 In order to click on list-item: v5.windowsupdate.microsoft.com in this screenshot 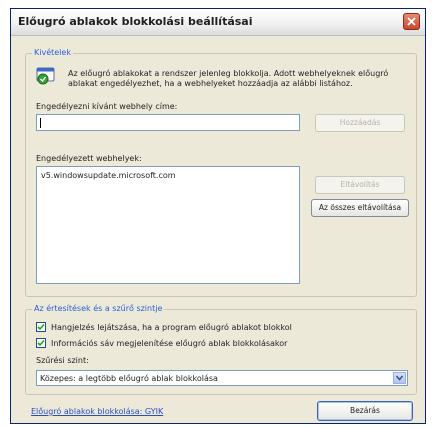, I will do `click(108, 175)`.